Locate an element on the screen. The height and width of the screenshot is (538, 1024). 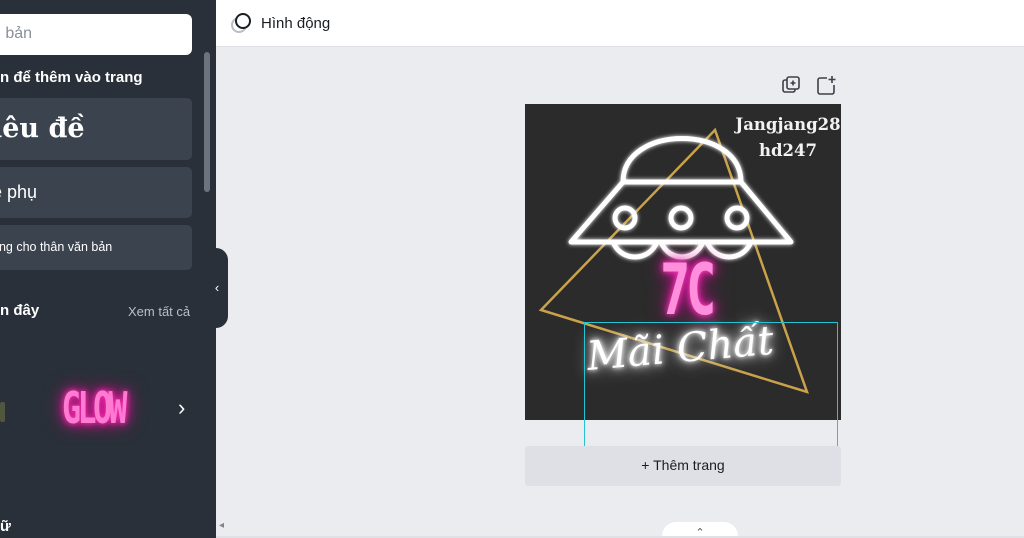
animation-icon is located at coordinates (241, 23).